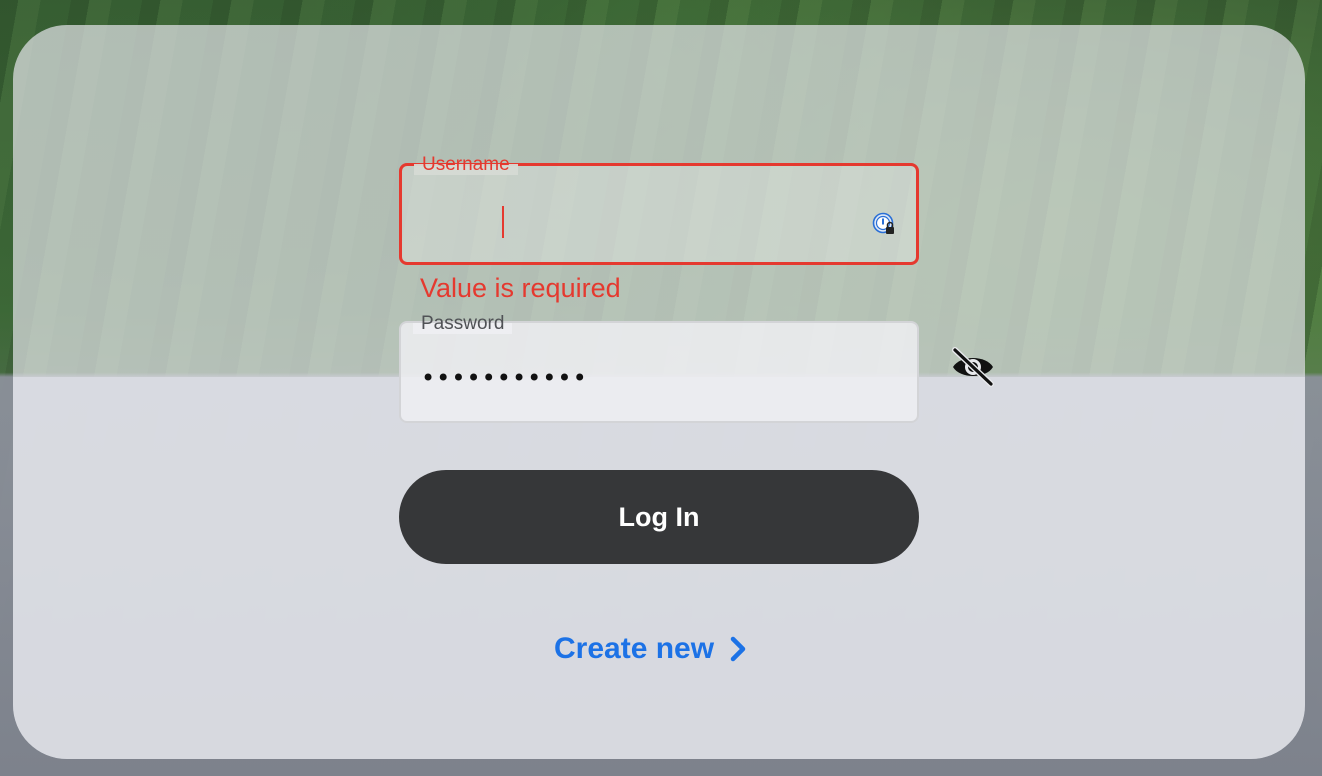  I want to click on password-value: •••••••••••, so click(504, 378).